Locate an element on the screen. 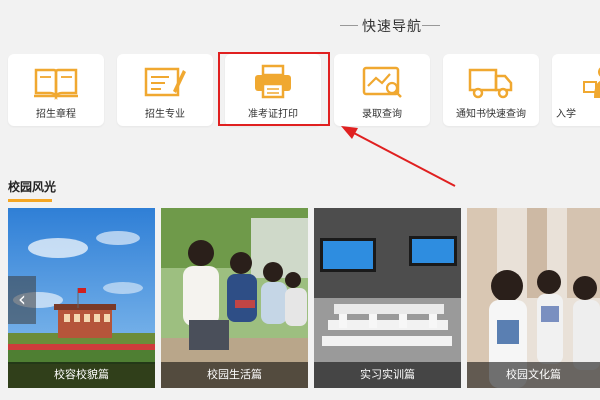 This screenshot has height=400, width=600. nav-card-label: 通知书快速查询 is located at coordinates (491, 114).